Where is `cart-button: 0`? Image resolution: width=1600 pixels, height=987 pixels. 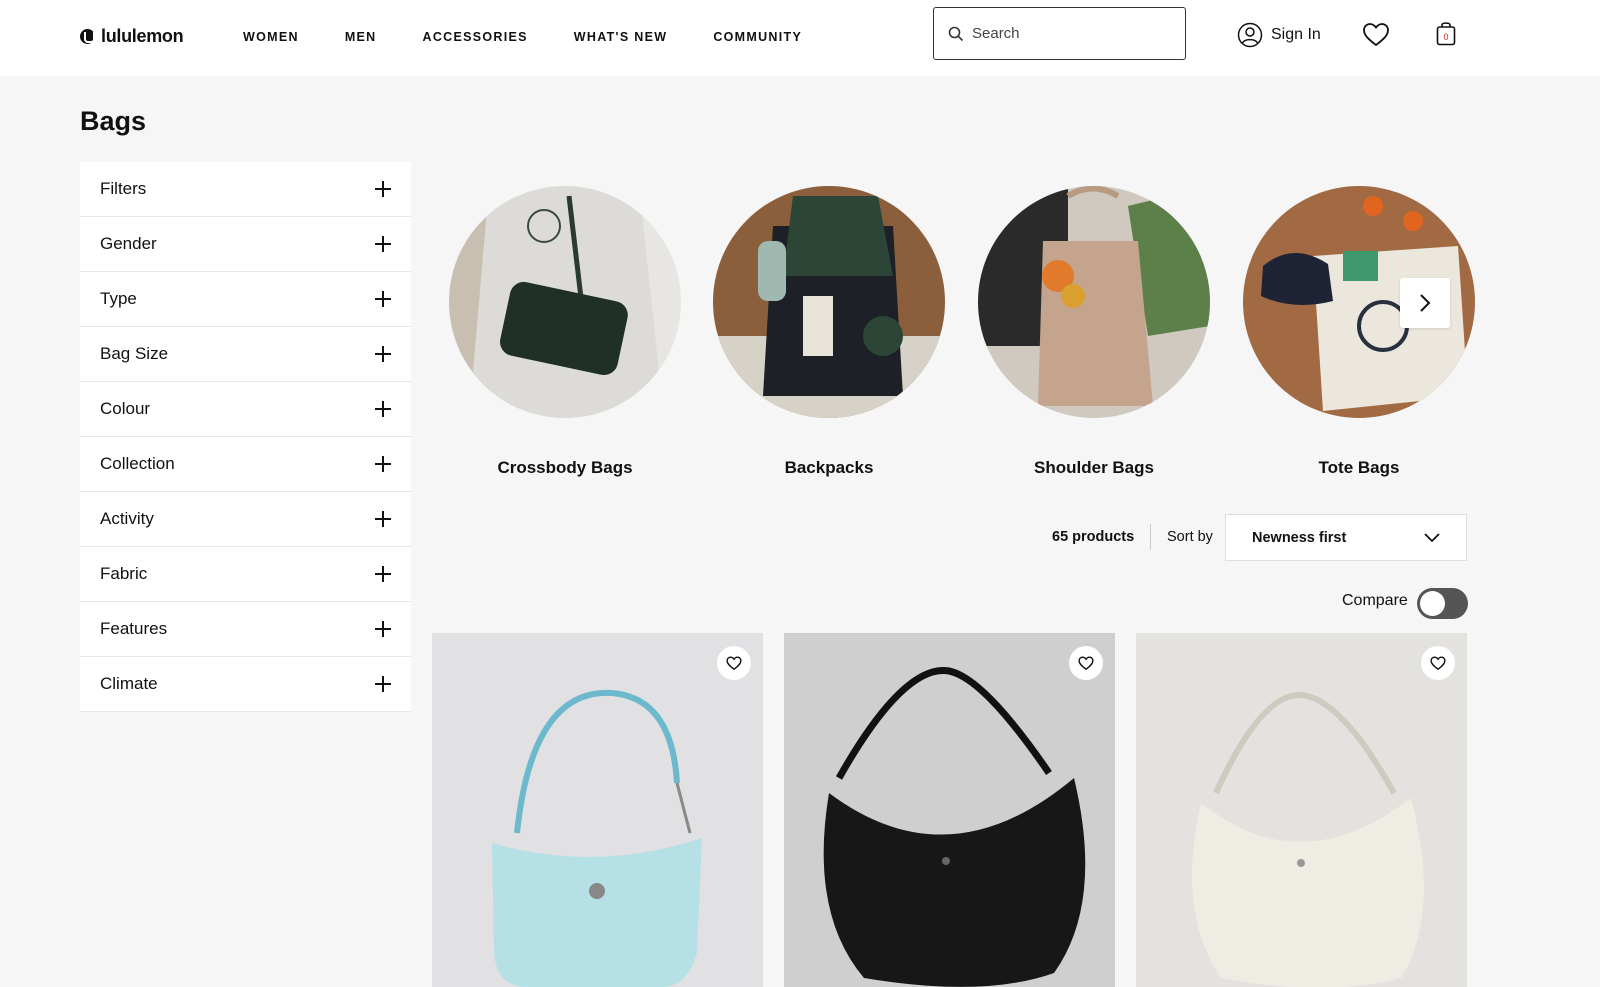 cart-button: 0 is located at coordinates (1446, 35).